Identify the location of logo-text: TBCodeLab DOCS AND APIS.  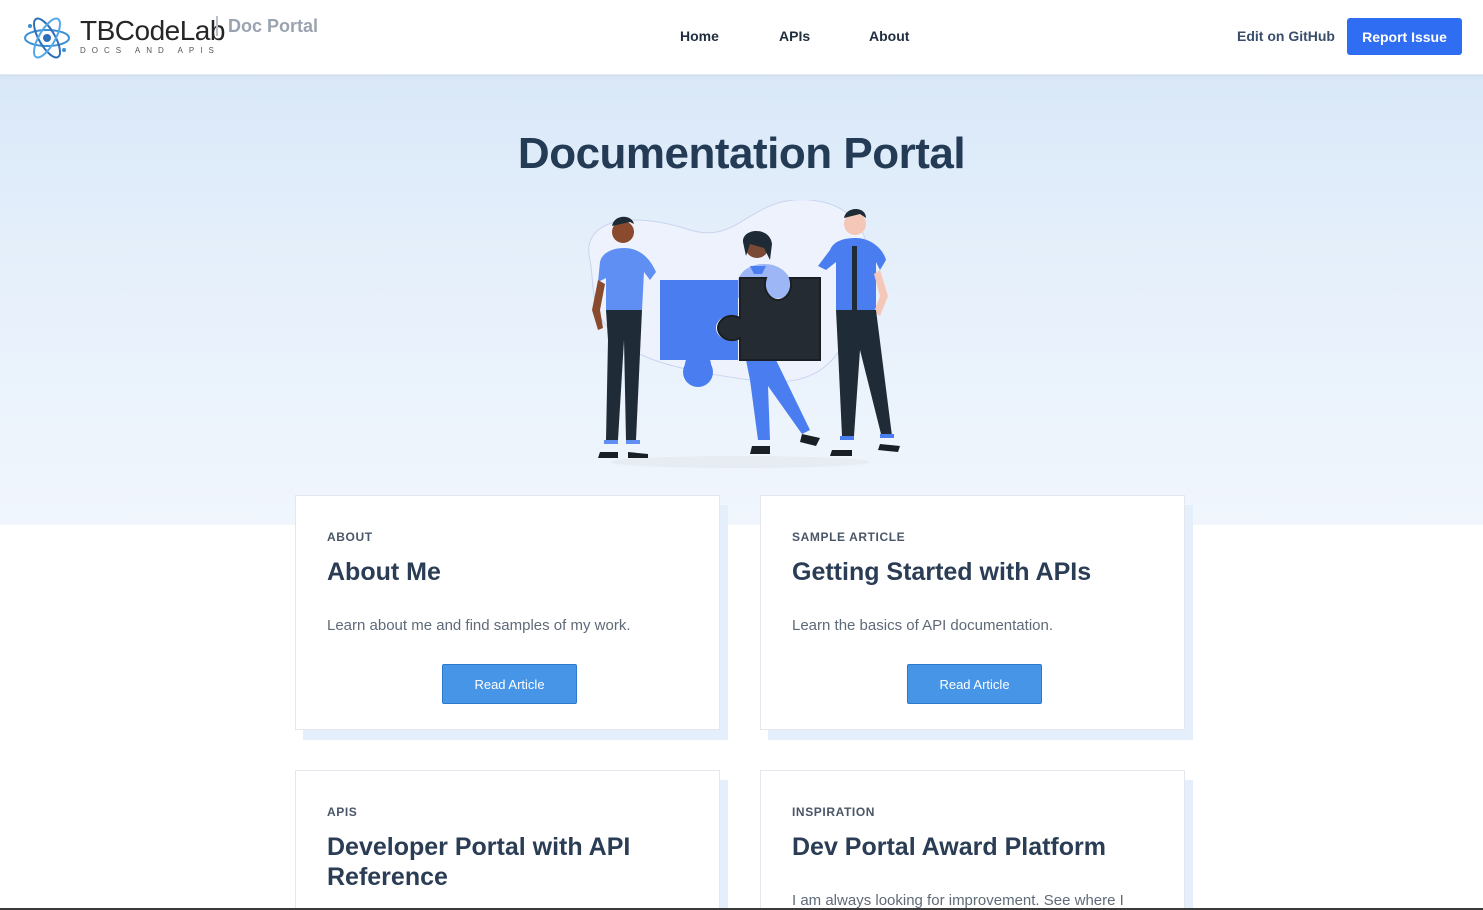
(152, 36).